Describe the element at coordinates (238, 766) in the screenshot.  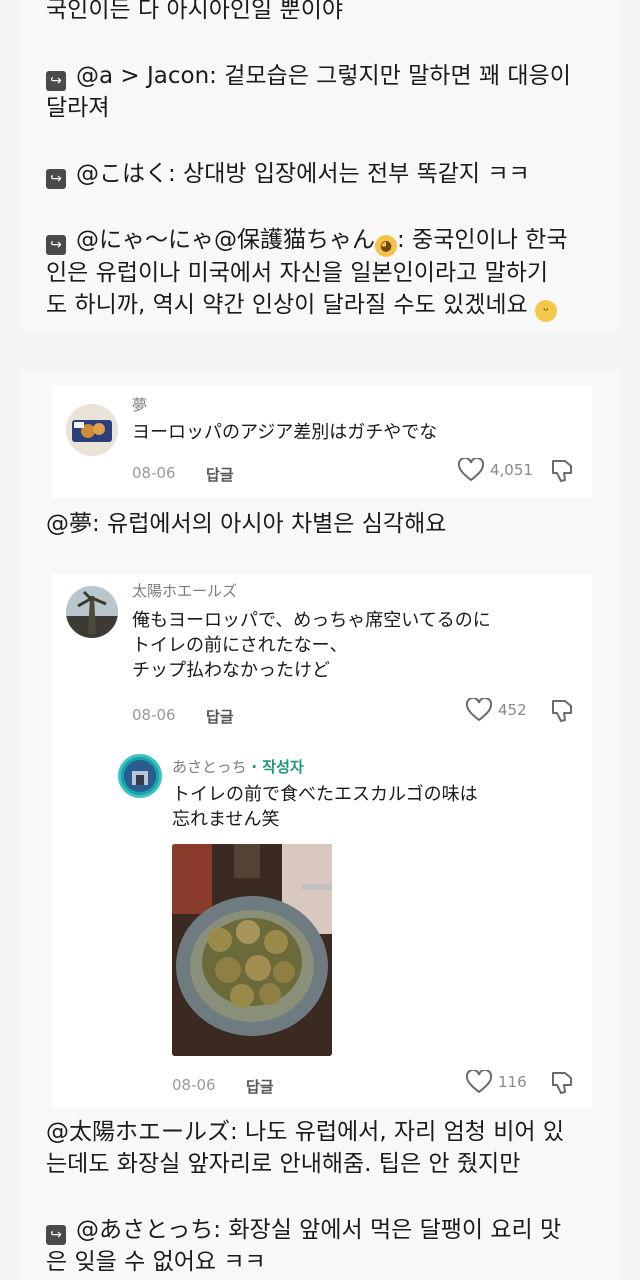
I see `username: あさとっち · 작성자` at that location.